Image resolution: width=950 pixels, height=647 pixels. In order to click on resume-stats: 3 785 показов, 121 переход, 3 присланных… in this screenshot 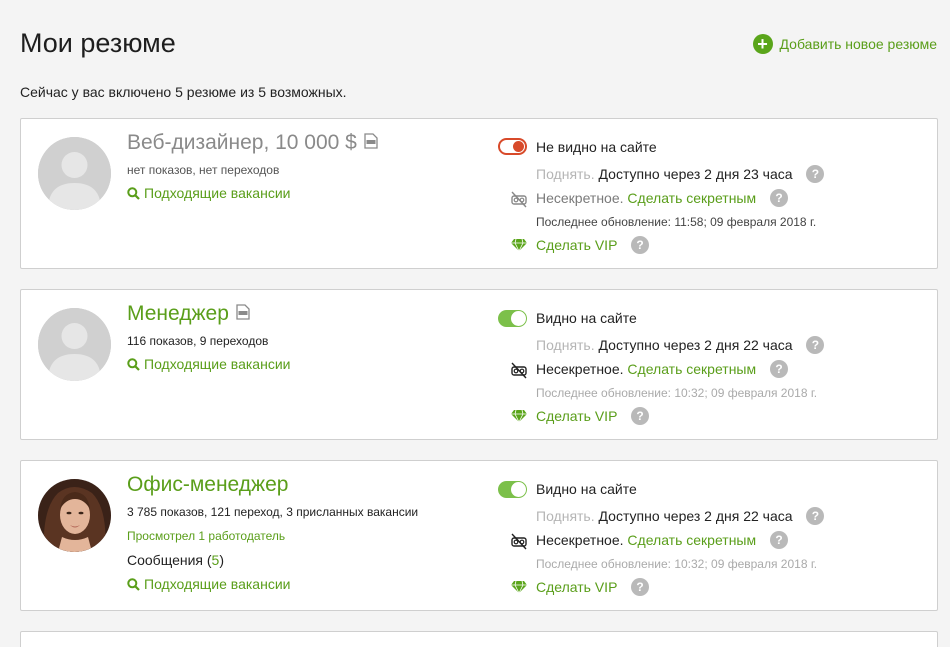, I will do `click(273, 512)`.